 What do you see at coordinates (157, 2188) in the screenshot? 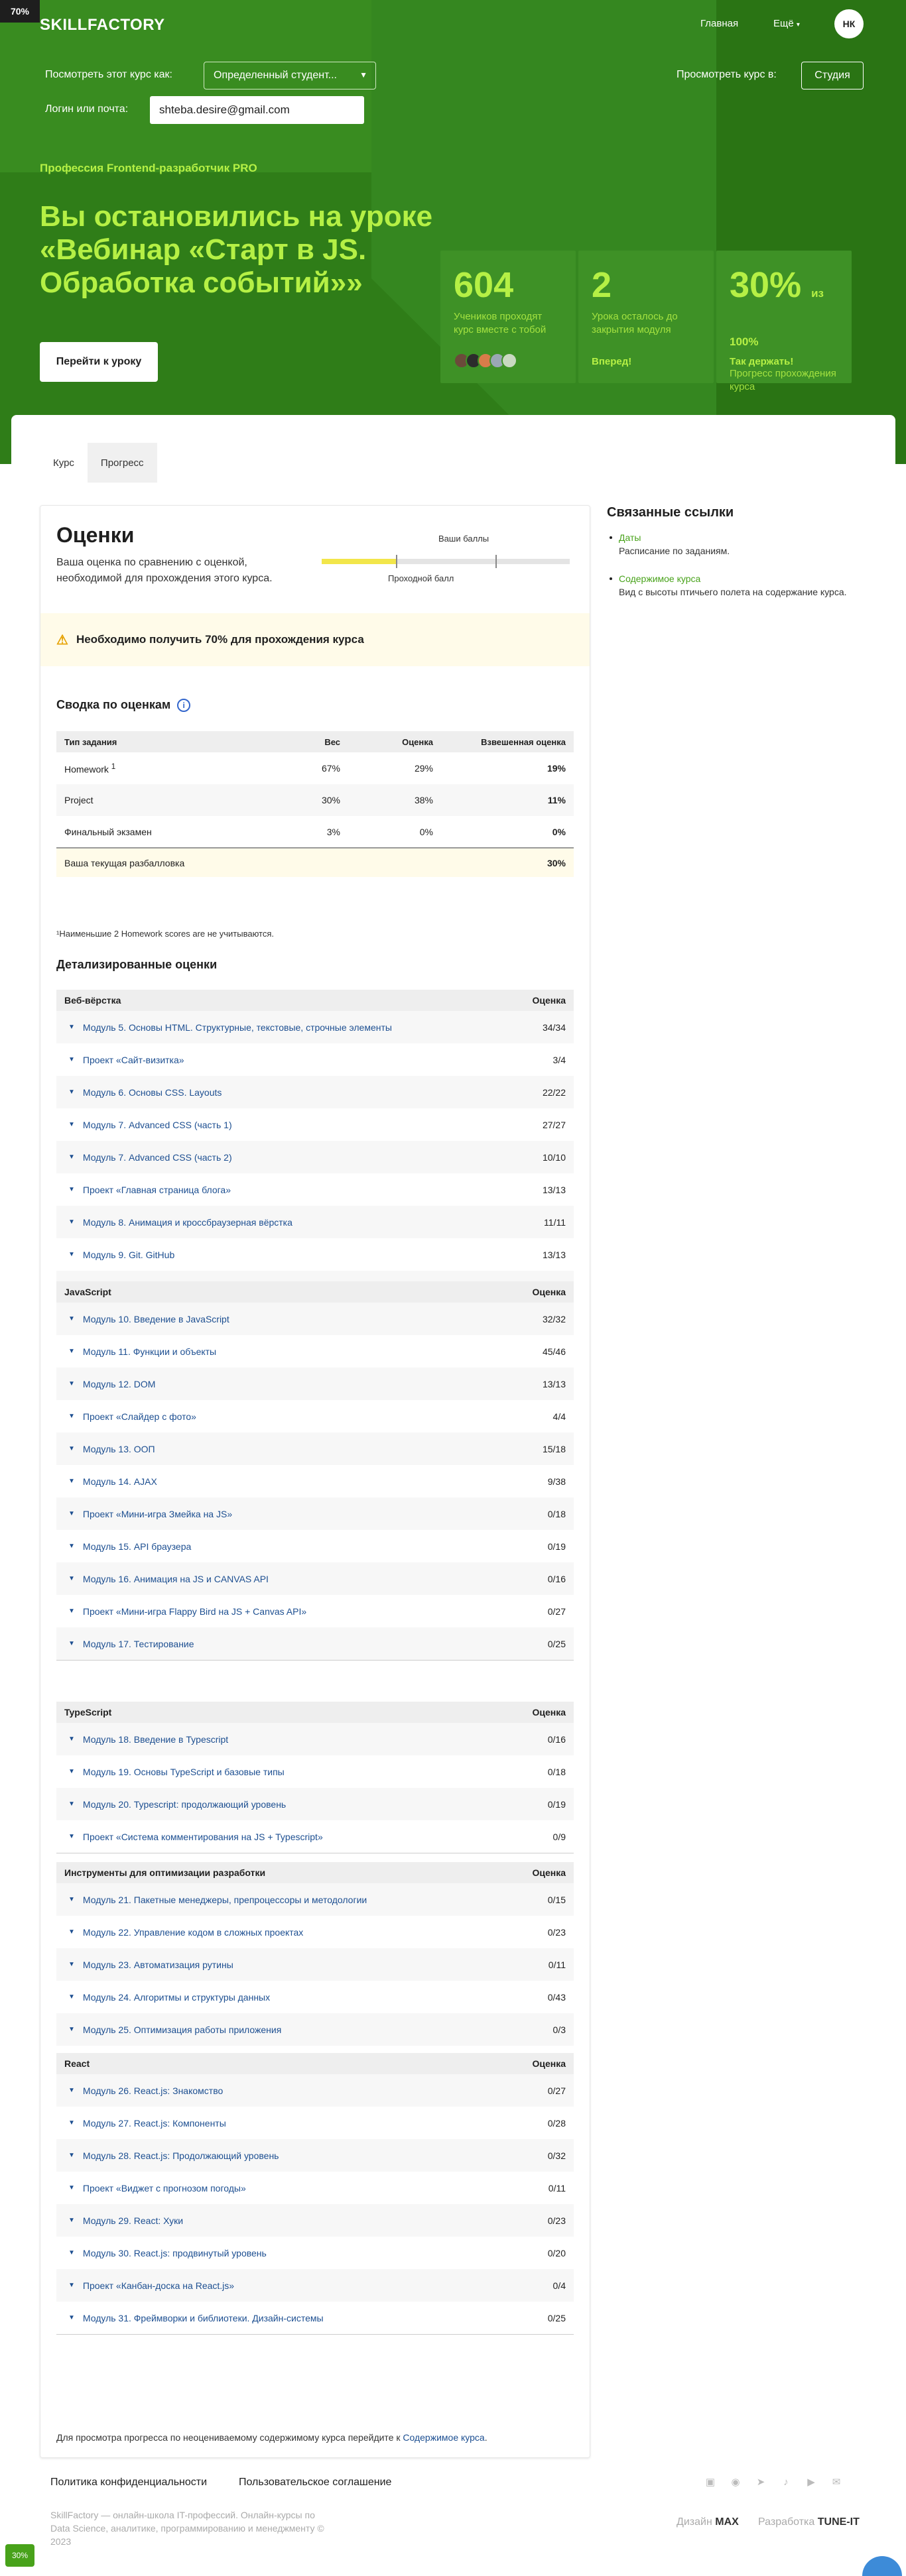
I see `grade-item-link: ▼ Проект «Виджет с прогнозом погоды»` at bounding box center [157, 2188].